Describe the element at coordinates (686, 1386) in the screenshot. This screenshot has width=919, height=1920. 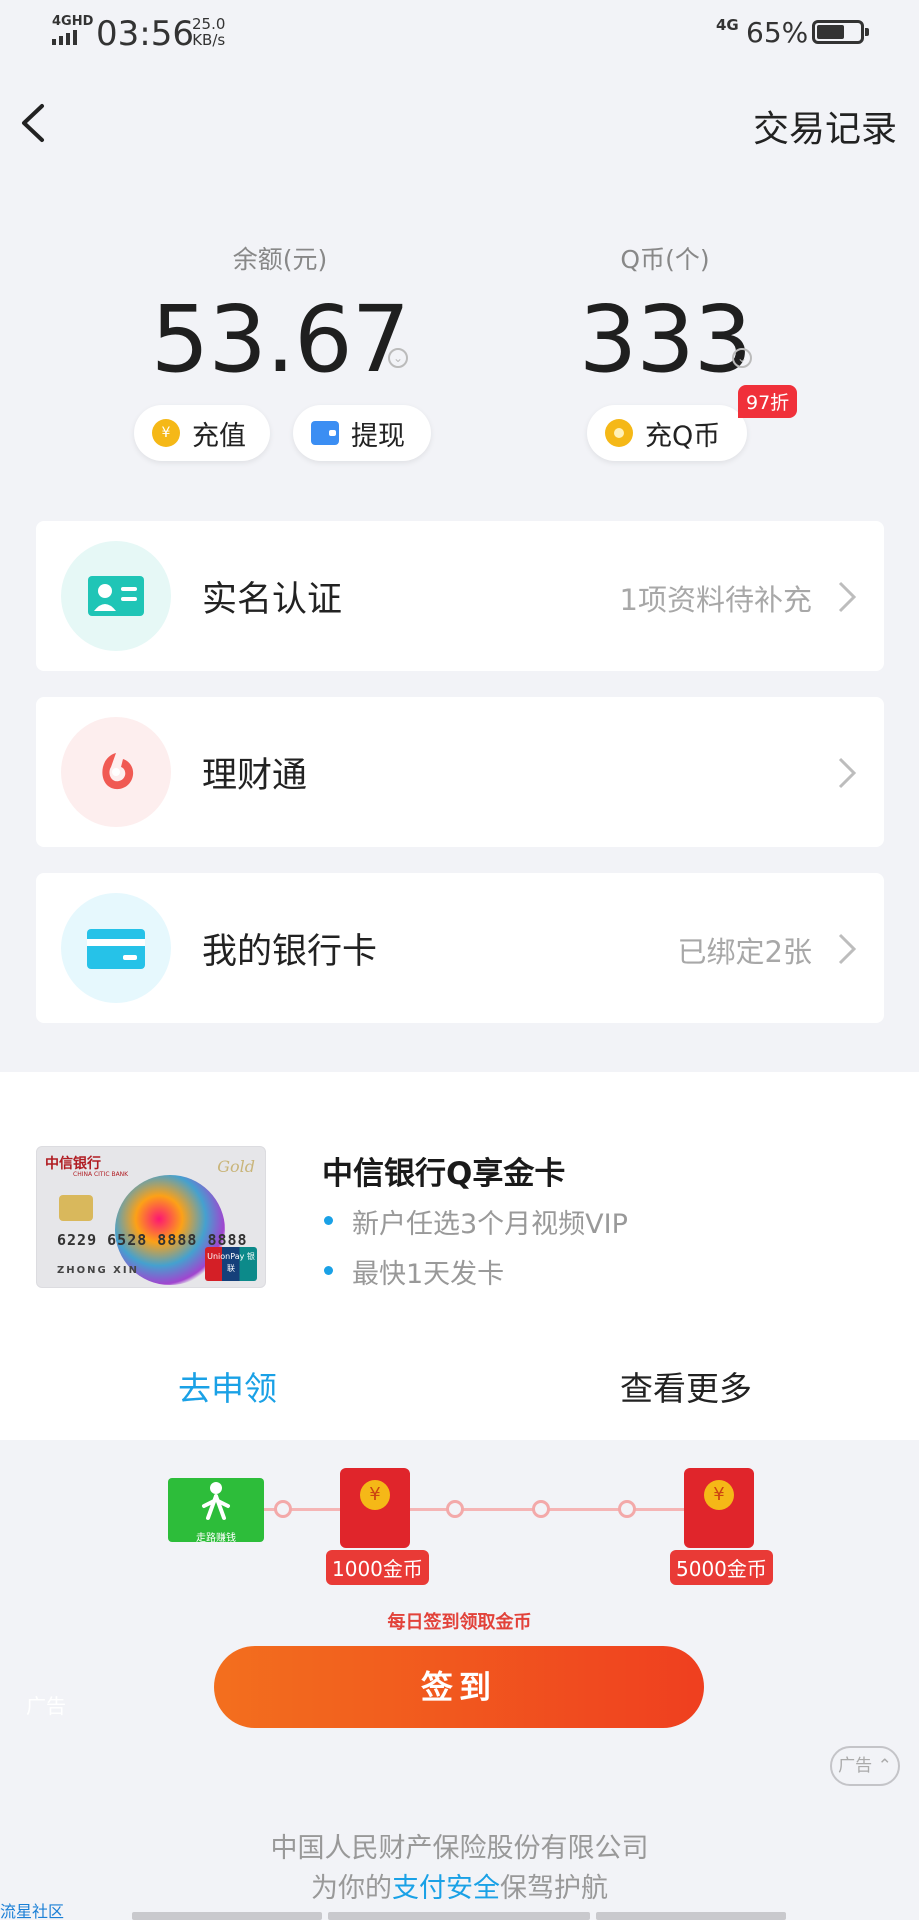
I see `view-more-button: 查看更多` at that location.